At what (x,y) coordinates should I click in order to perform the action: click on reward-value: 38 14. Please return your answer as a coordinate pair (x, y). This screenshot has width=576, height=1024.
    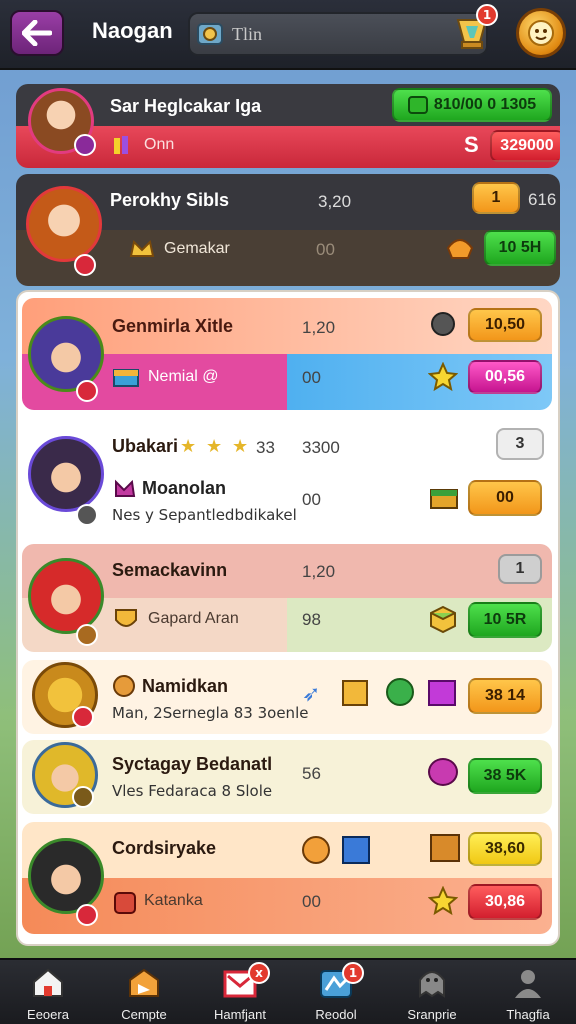
    Looking at the image, I should click on (505, 695).